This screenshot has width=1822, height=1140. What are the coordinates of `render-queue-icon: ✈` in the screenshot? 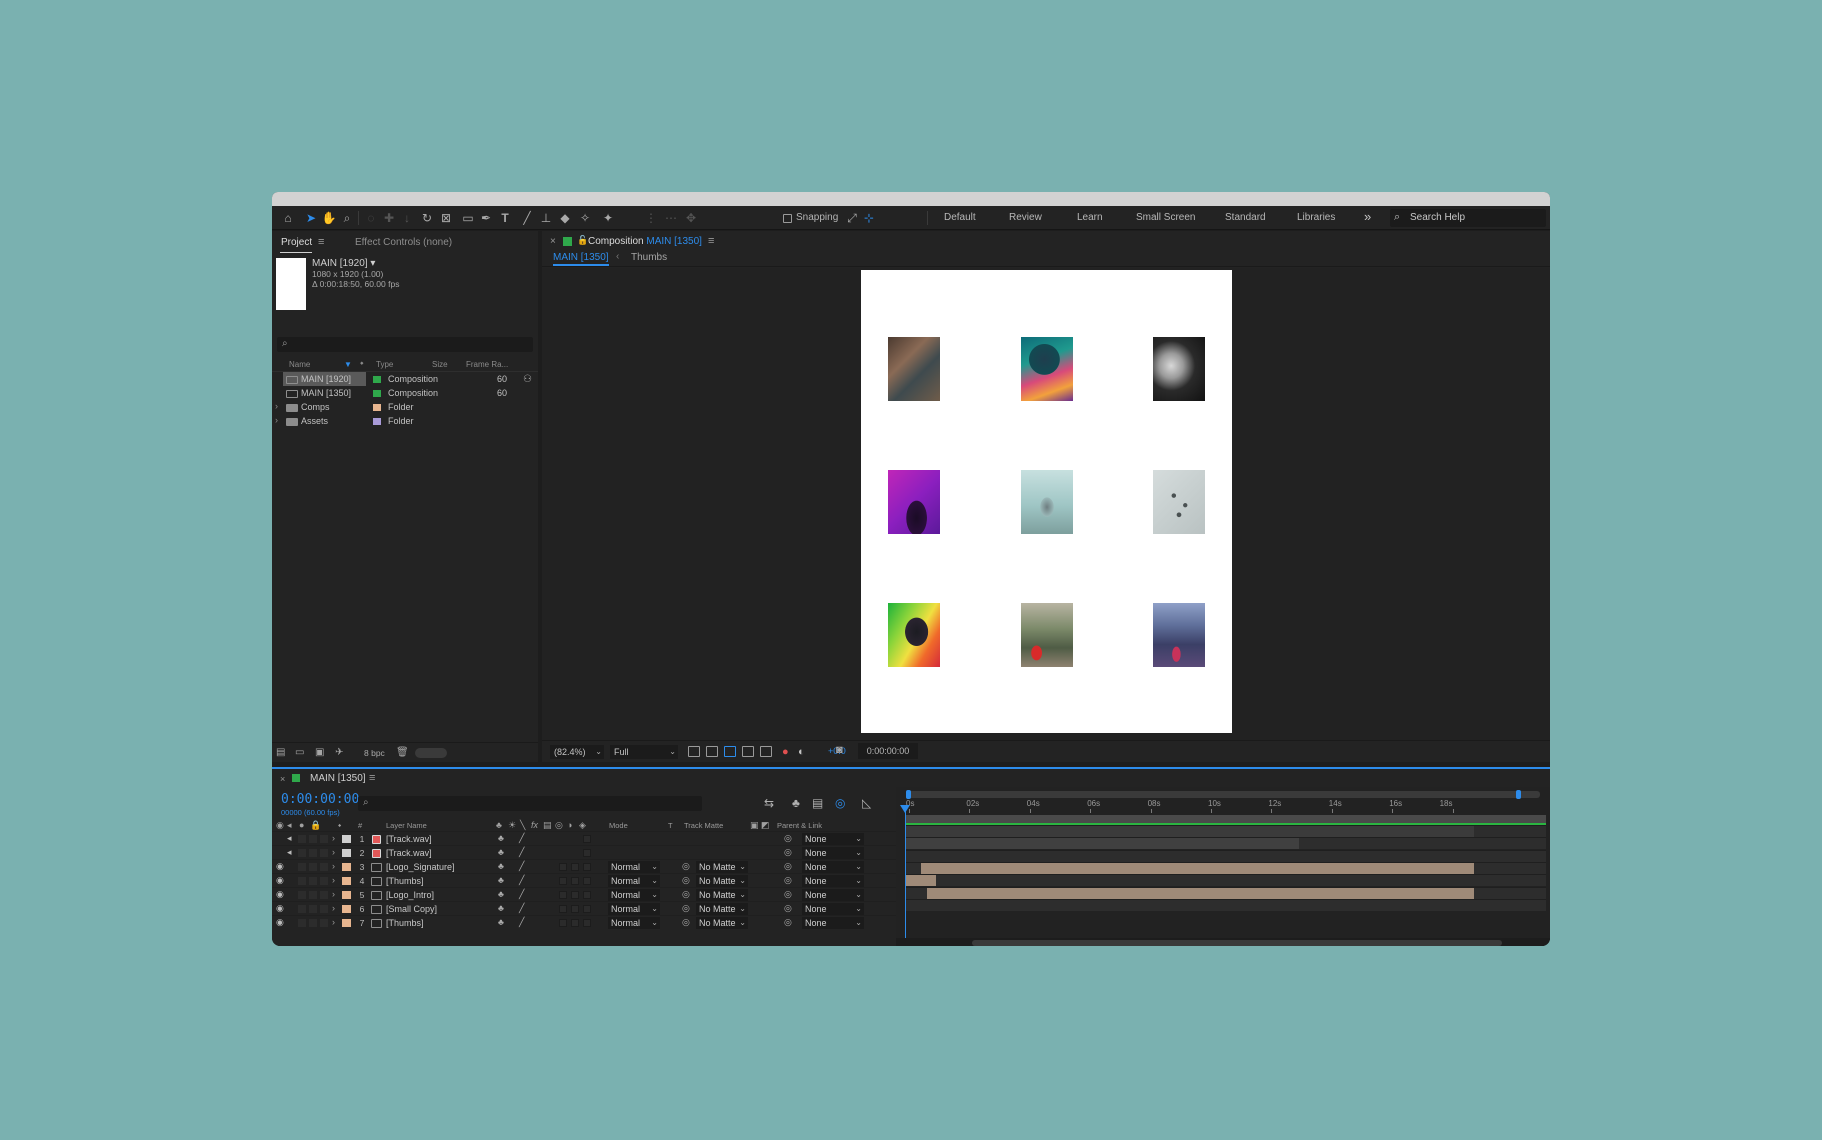 It's located at (339, 752).